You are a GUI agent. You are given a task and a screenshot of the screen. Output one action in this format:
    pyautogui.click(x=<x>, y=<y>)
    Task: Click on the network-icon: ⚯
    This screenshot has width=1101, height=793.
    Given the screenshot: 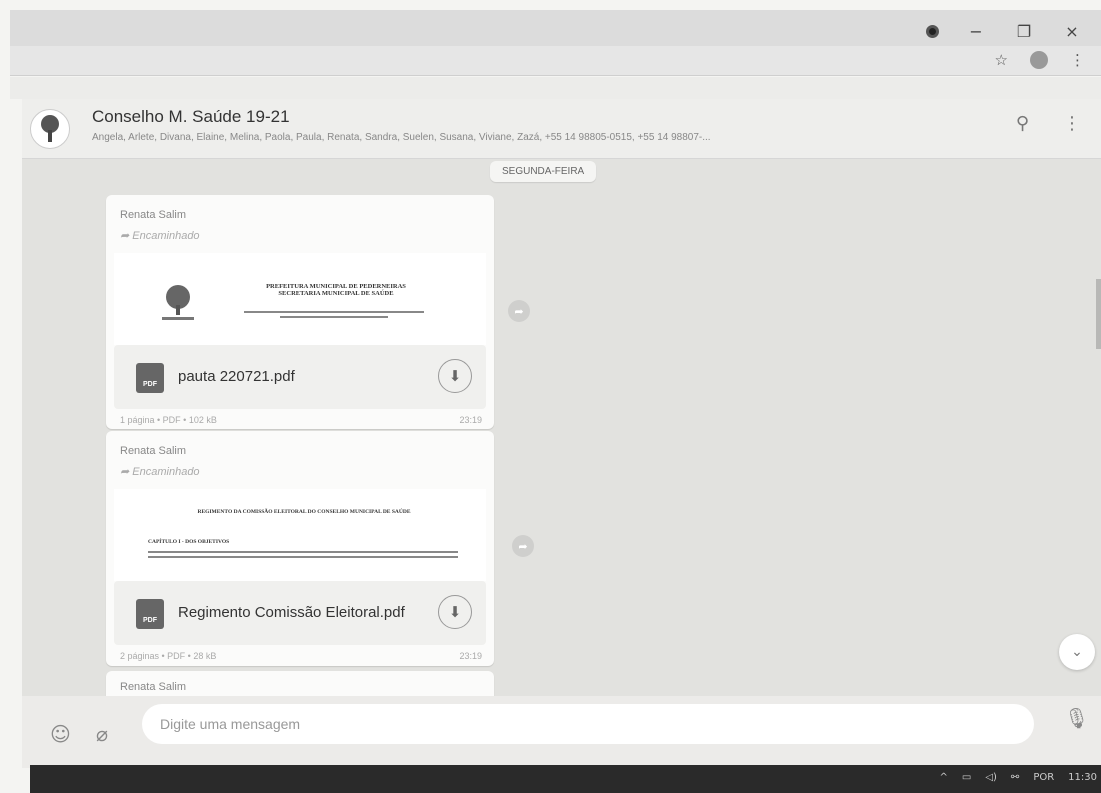 What is the action you would take?
    pyautogui.click(x=1015, y=777)
    